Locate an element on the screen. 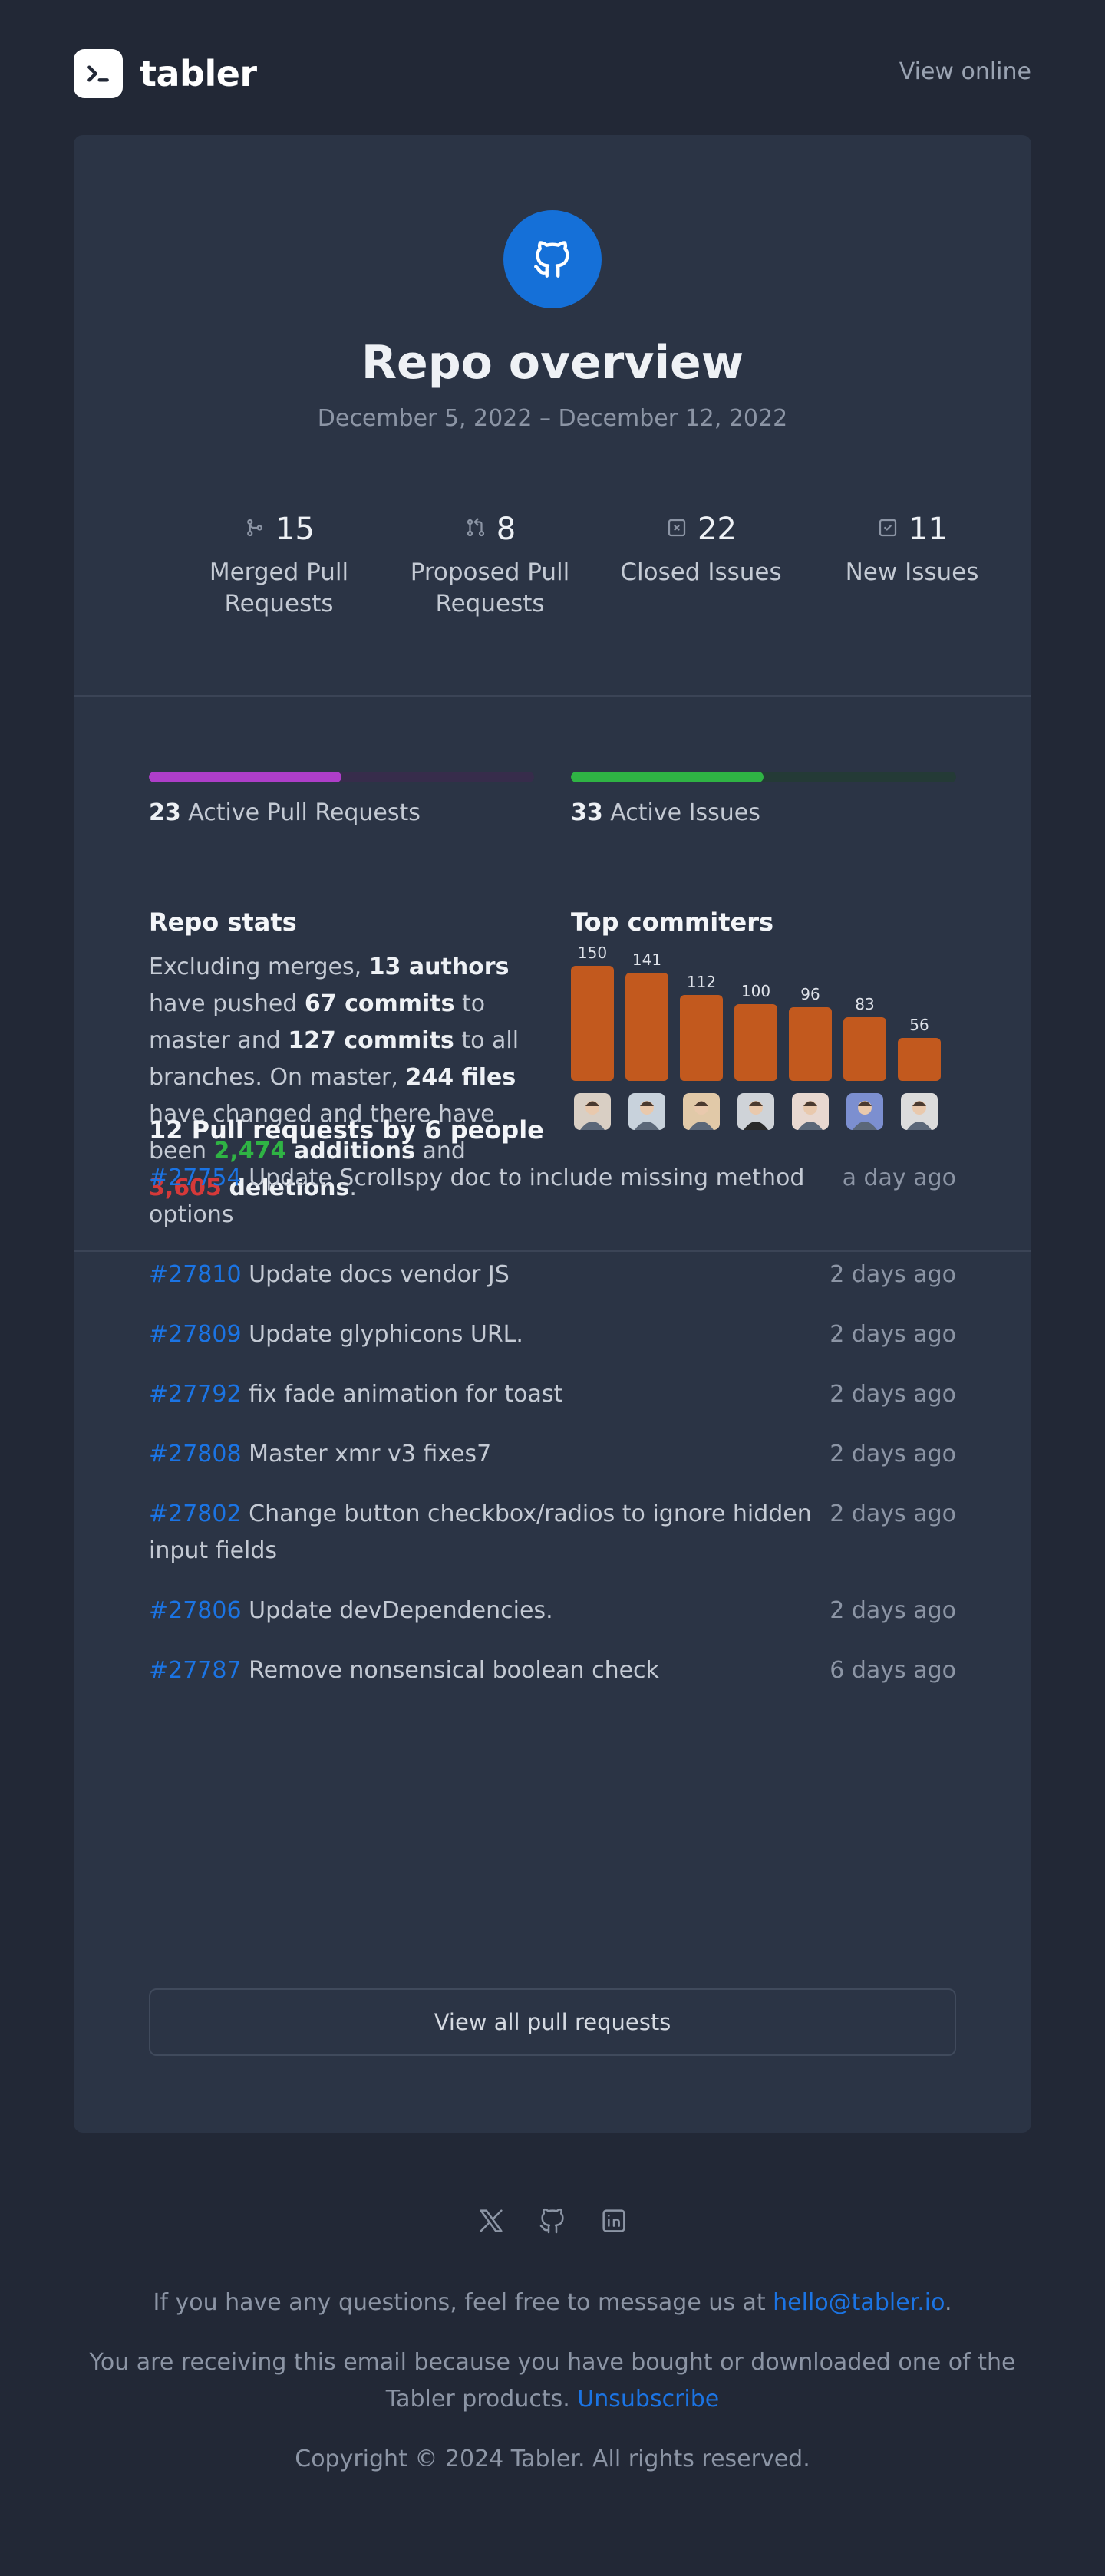  progress-label: 33 Active Issues is located at coordinates (666, 812).